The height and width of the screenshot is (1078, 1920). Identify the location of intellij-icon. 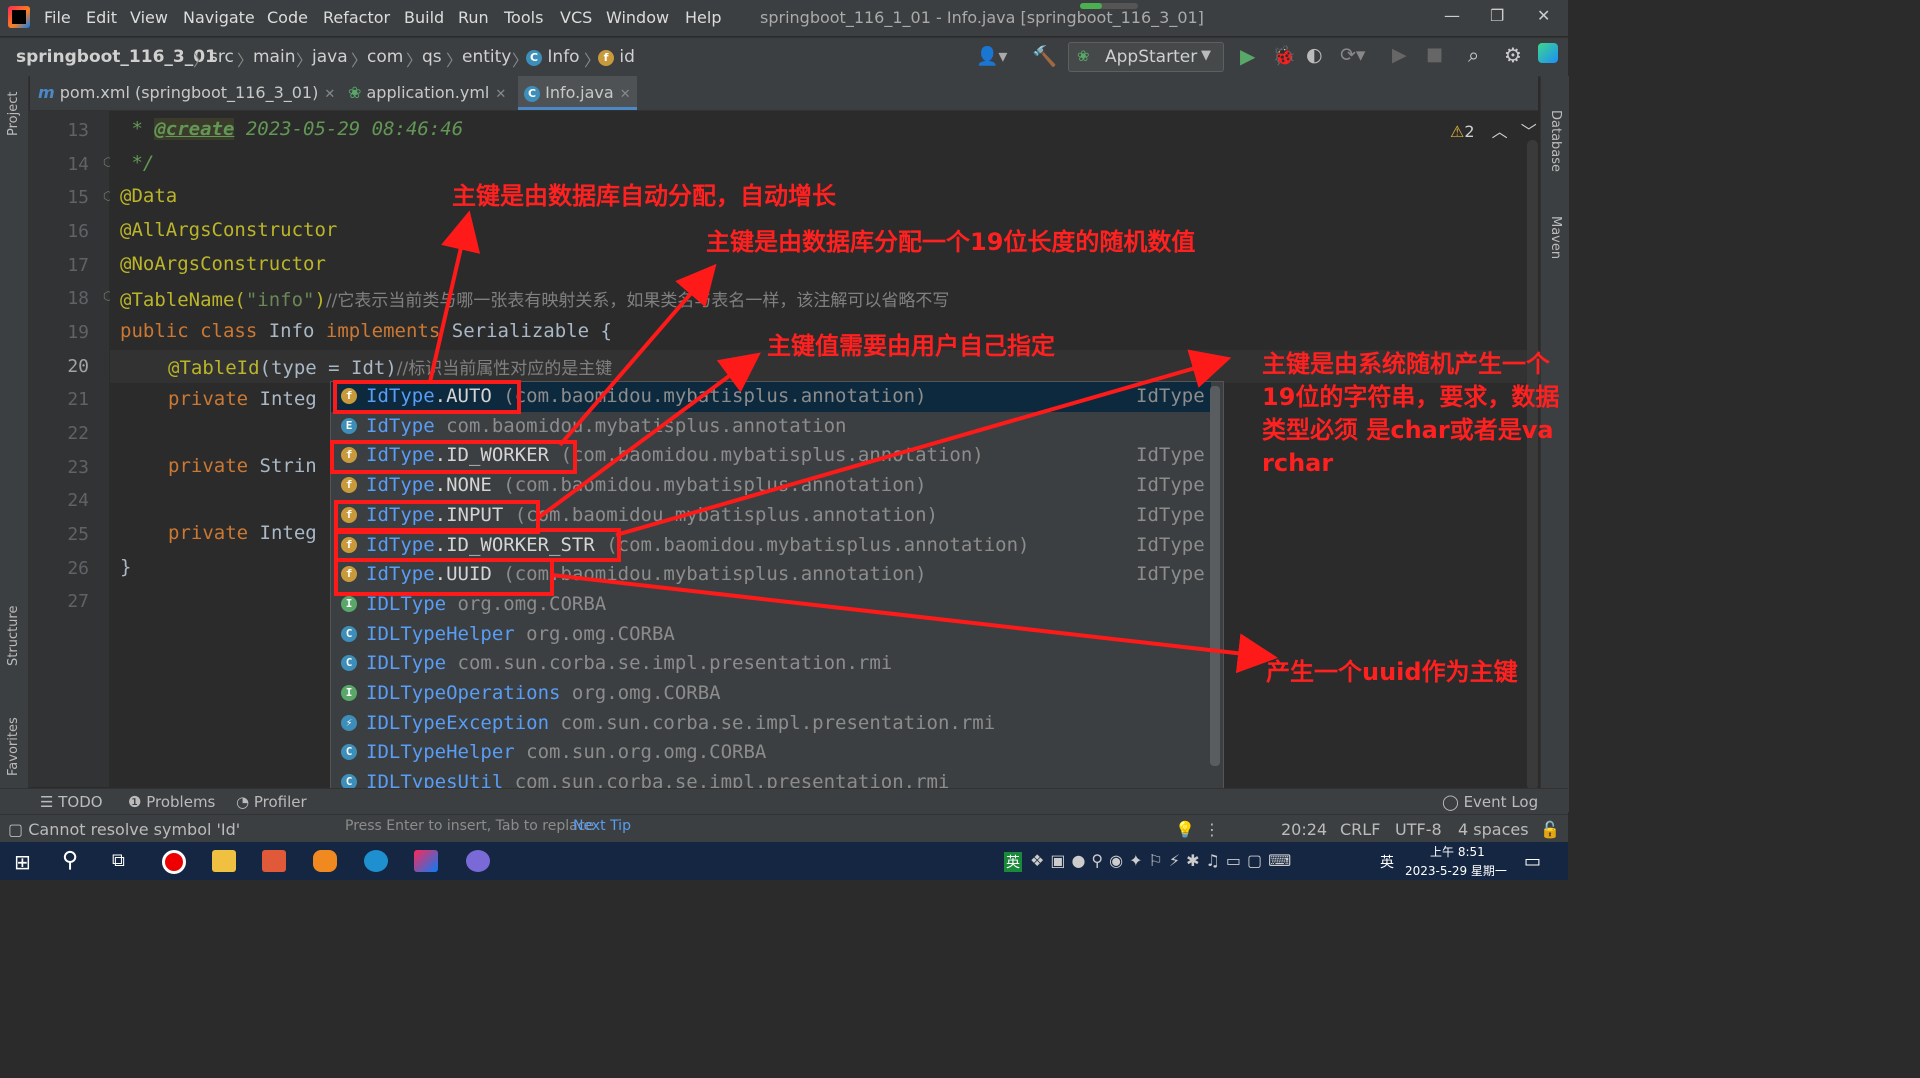
(426, 861).